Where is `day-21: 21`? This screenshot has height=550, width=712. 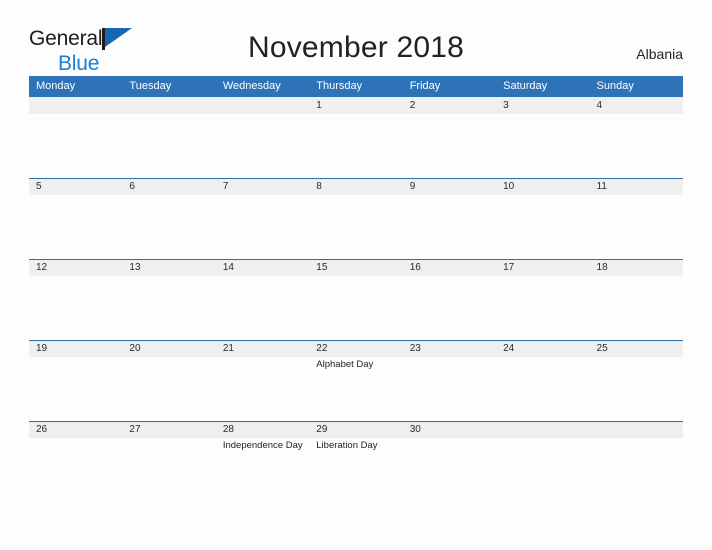
day-21: 21 is located at coordinates (262, 380).